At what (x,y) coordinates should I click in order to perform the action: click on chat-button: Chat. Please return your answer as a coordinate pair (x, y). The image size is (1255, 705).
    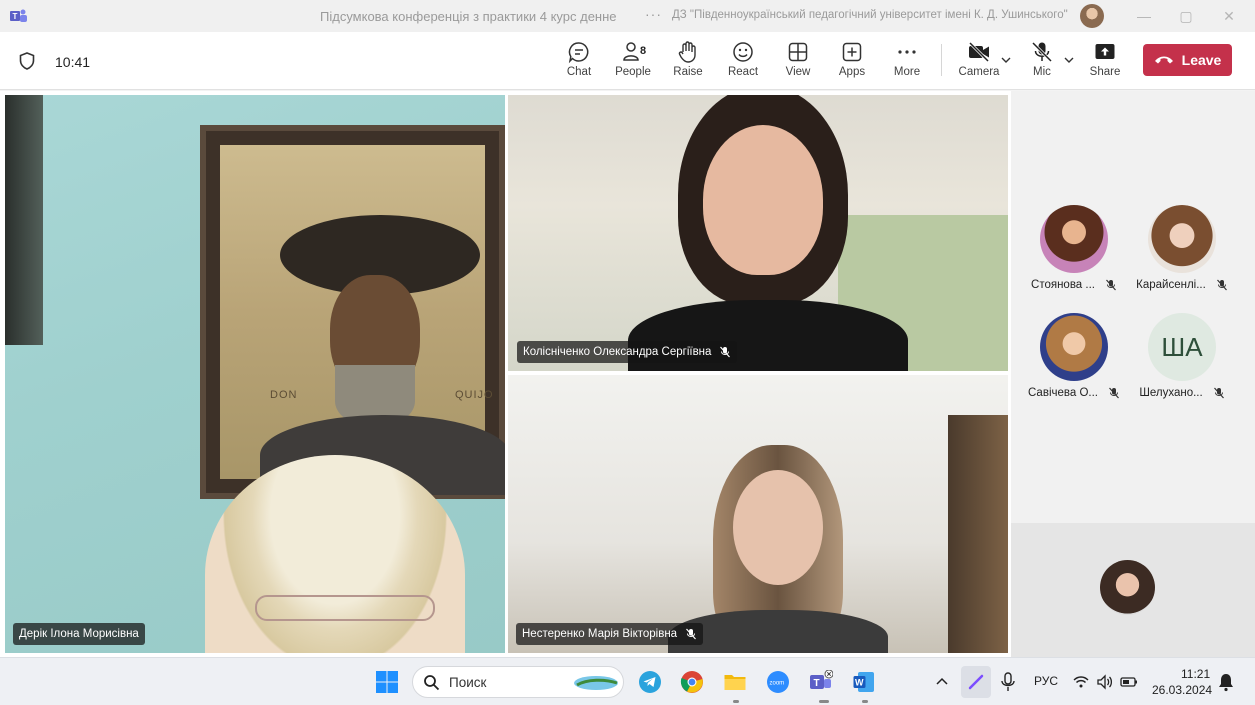
    Looking at the image, I should click on (579, 63).